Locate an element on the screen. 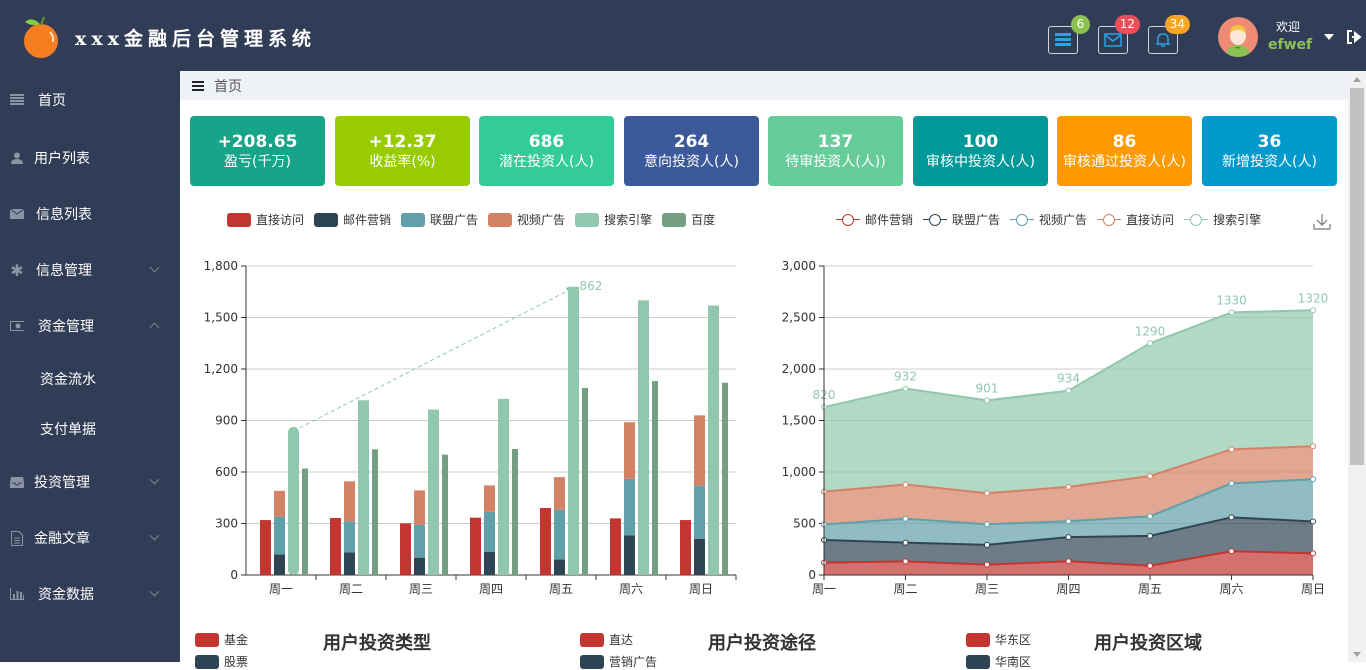  vertical-scrollbar is located at coordinates (1357, 366).